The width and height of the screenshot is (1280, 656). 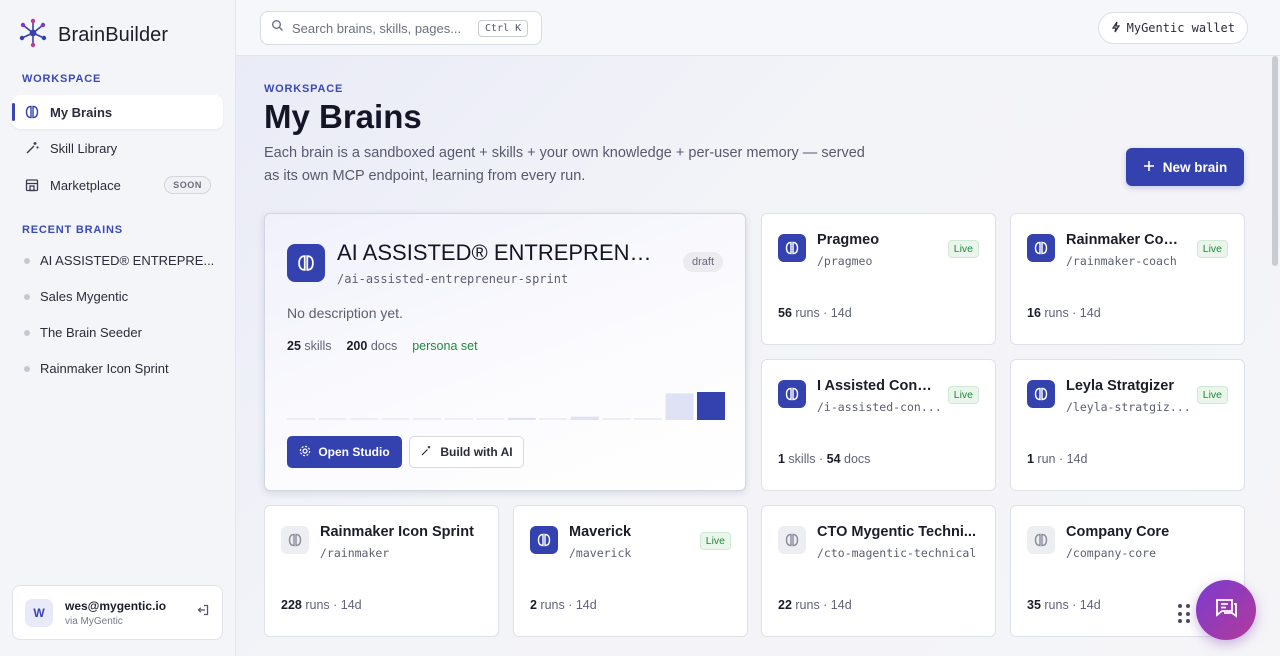 What do you see at coordinates (785, 313) in the screenshot?
I see `stat-count: 56` at bounding box center [785, 313].